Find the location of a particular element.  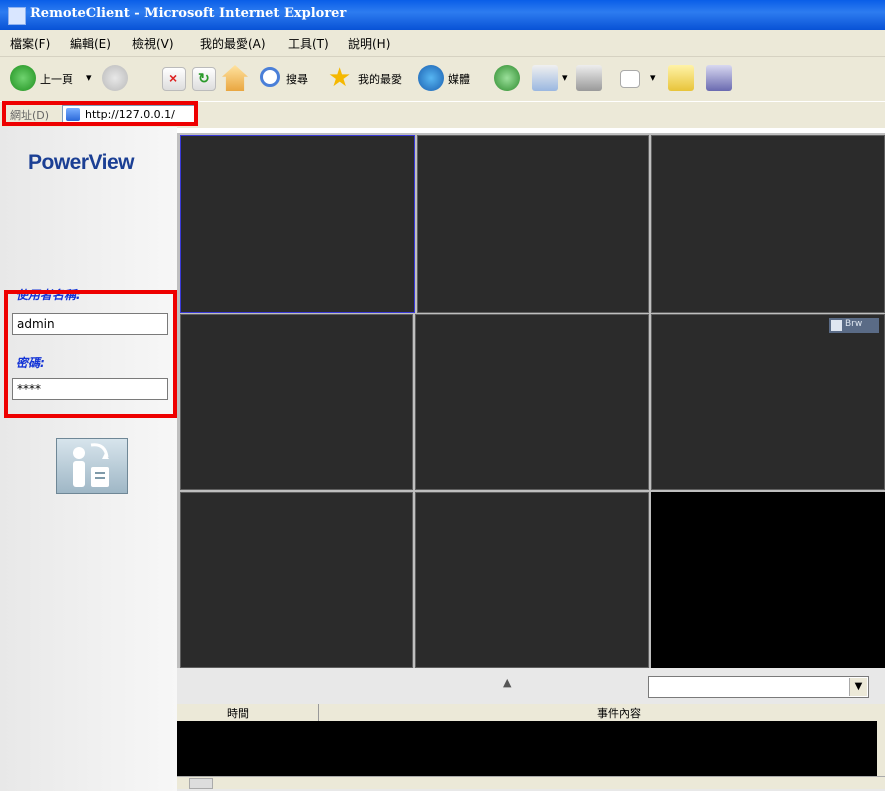

print-icon is located at coordinates (589, 78).